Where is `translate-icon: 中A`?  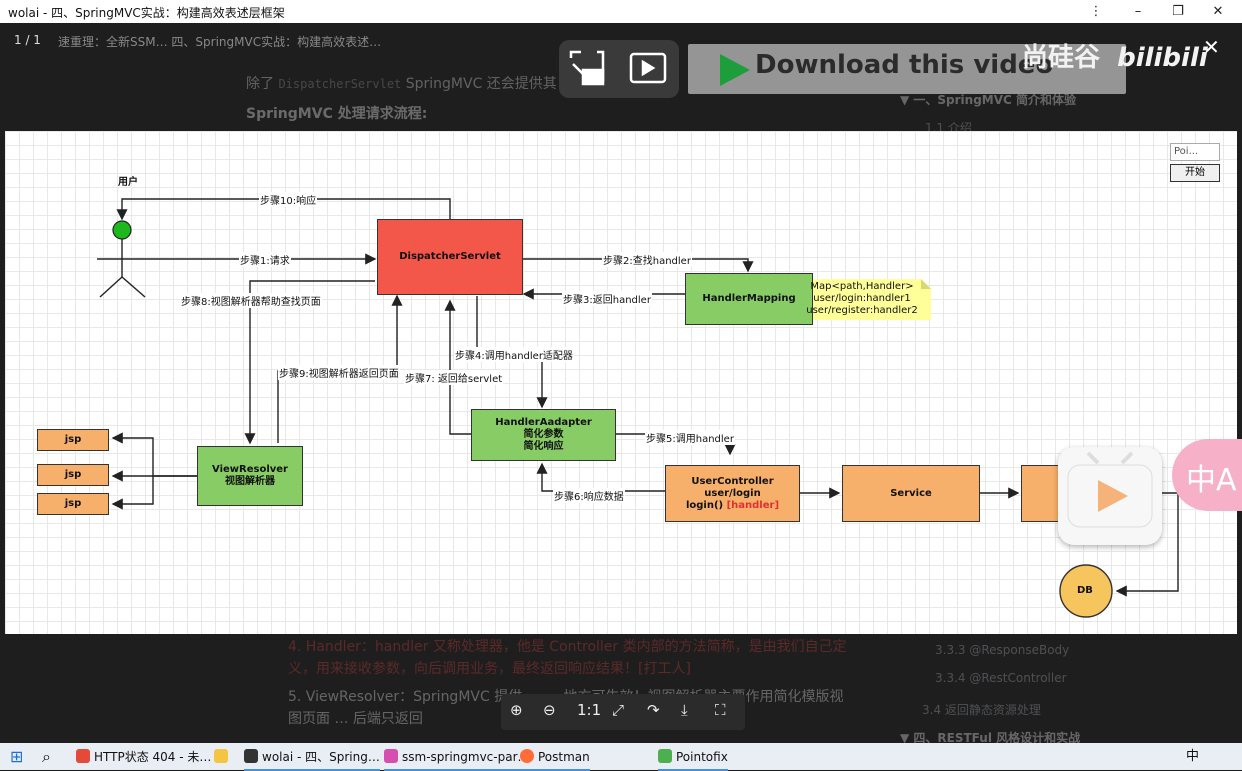 translate-icon: 中A is located at coordinates (1211, 480).